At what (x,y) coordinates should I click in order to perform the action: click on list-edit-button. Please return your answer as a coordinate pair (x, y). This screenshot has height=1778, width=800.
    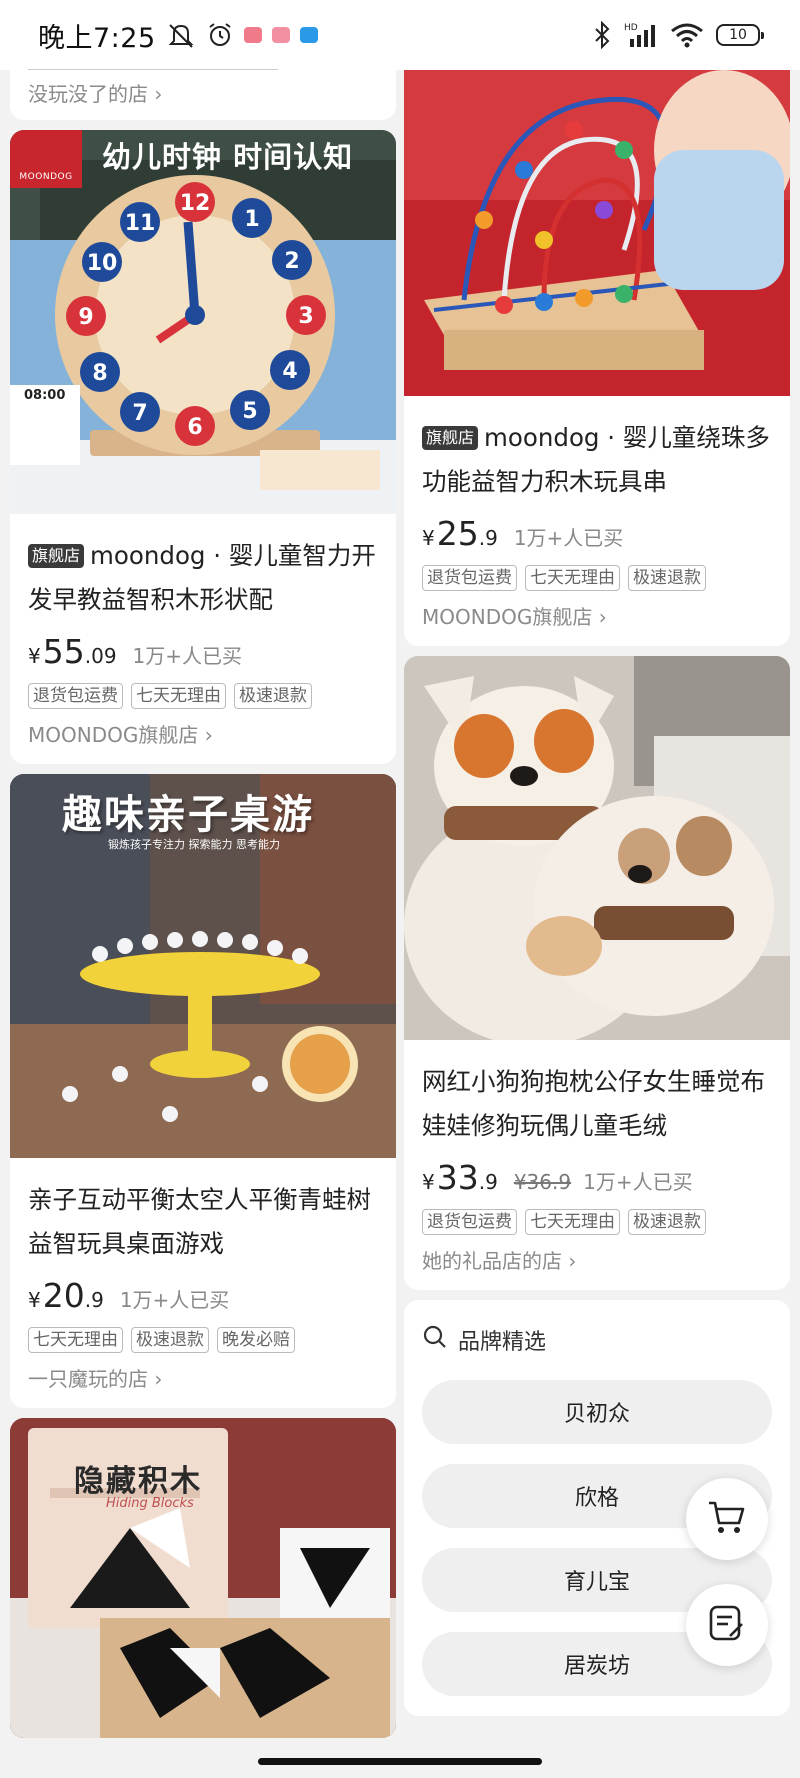
    Looking at the image, I should click on (727, 1625).